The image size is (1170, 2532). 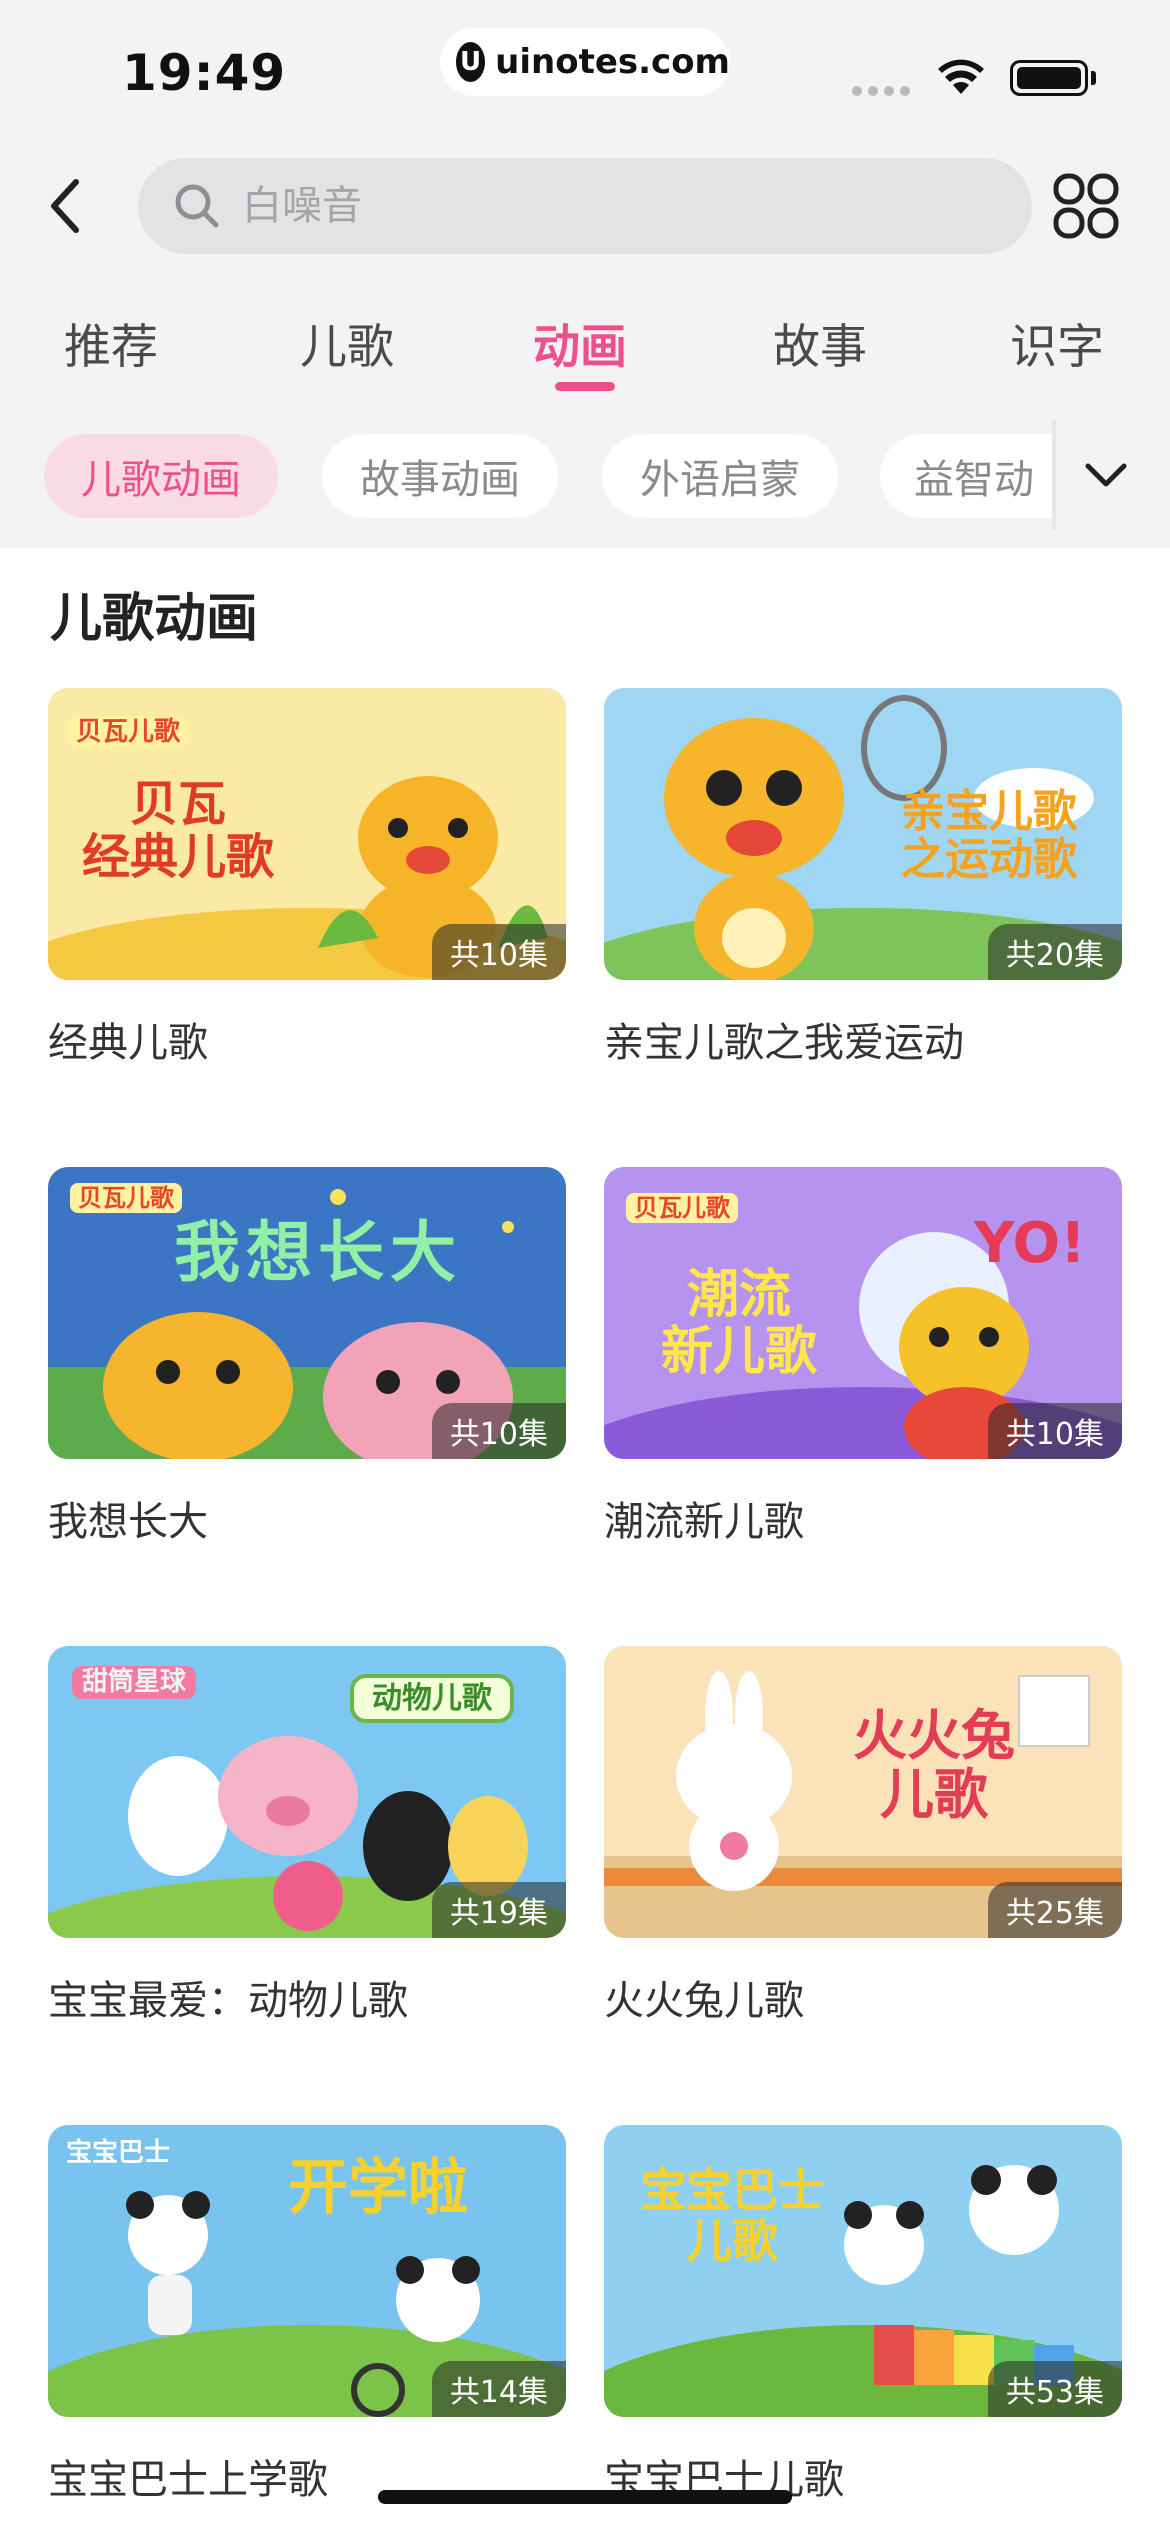 I want to click on tab-animation: 动画, so click(x=580, y=342).